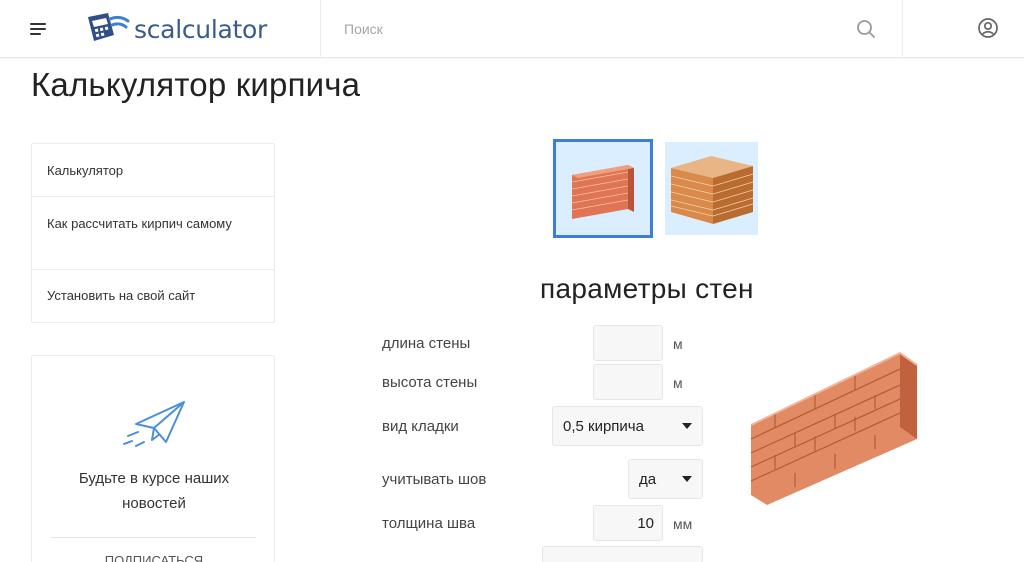  Describe the element at coordinates (866, 29) in the screenshot. I see `search-icon` at that location.